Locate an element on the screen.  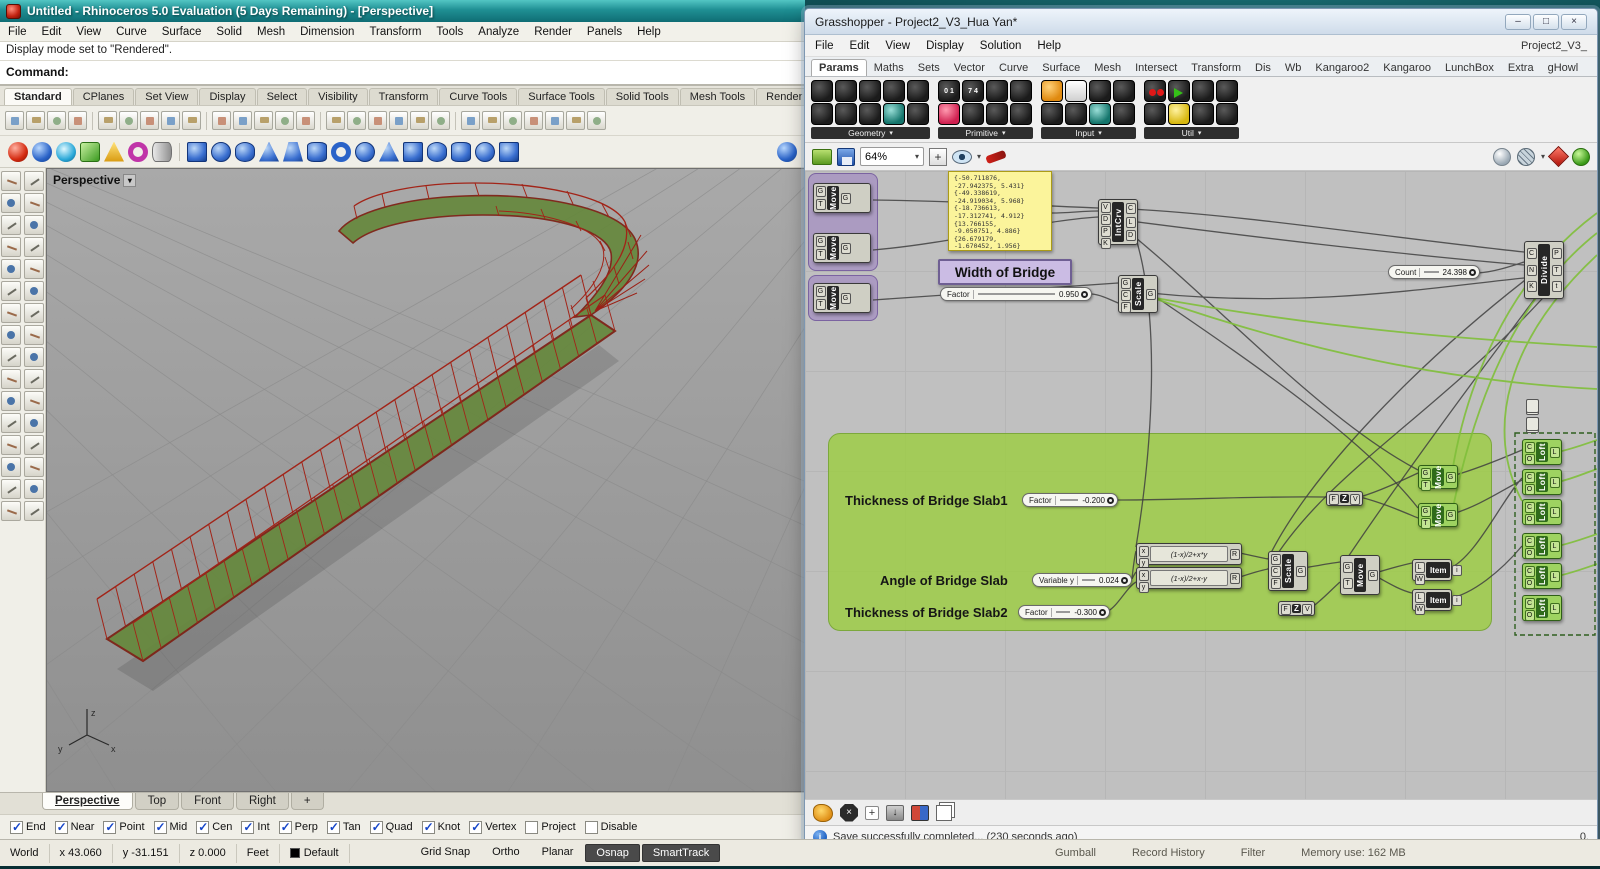
move-tool-icon is located at coordinates (11, 445).